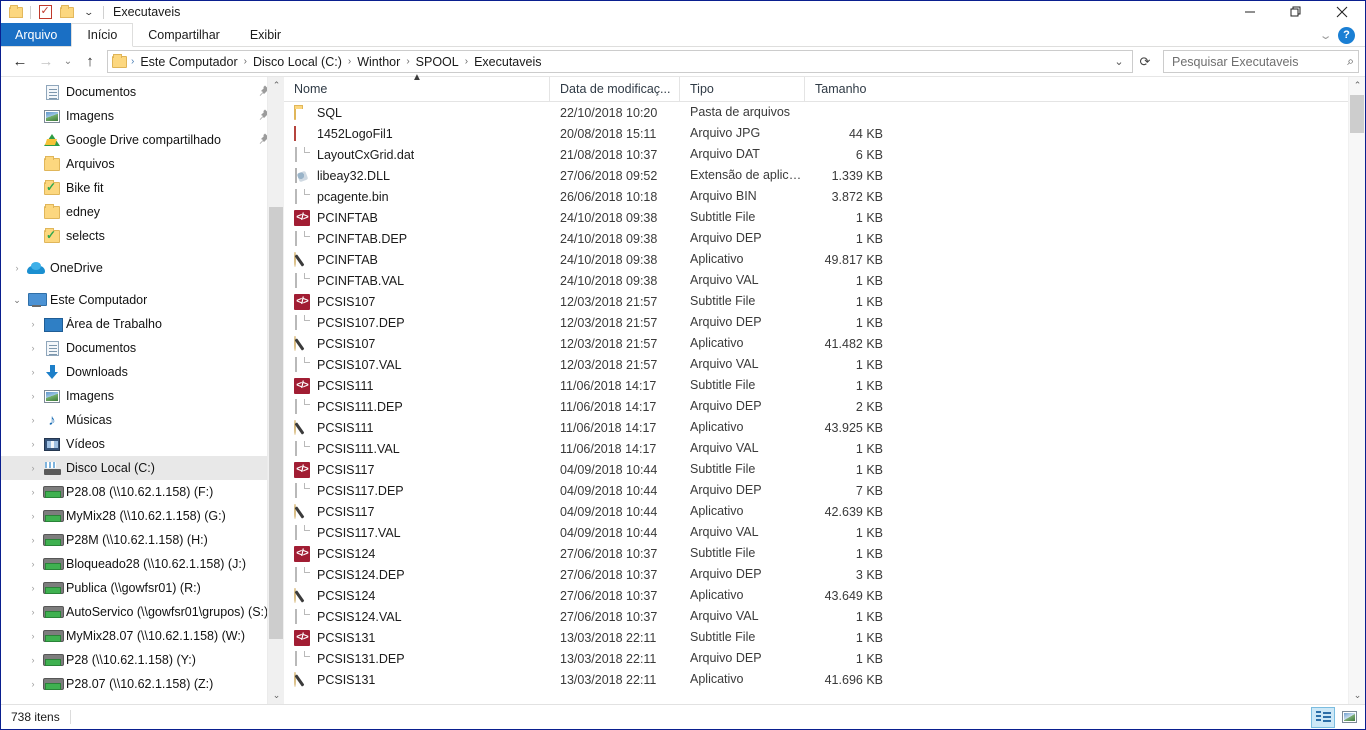 The height and width of the screenshot is (730, 1366). Describe the element at coordinates (1323, 717) in the screenshot. I see `details-view-button` at that location.